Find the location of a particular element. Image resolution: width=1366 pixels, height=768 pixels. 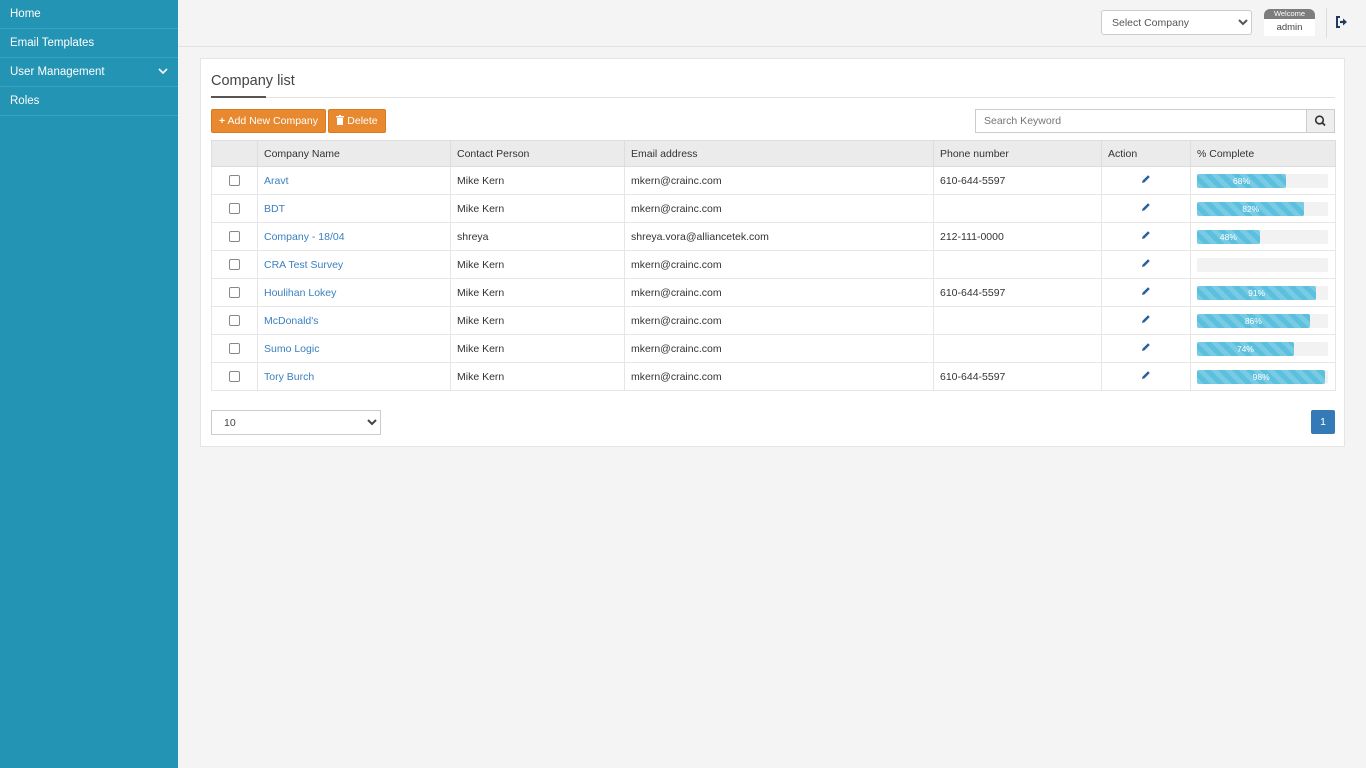

progress-fill: 74% is located at coordinates (1245, 348).